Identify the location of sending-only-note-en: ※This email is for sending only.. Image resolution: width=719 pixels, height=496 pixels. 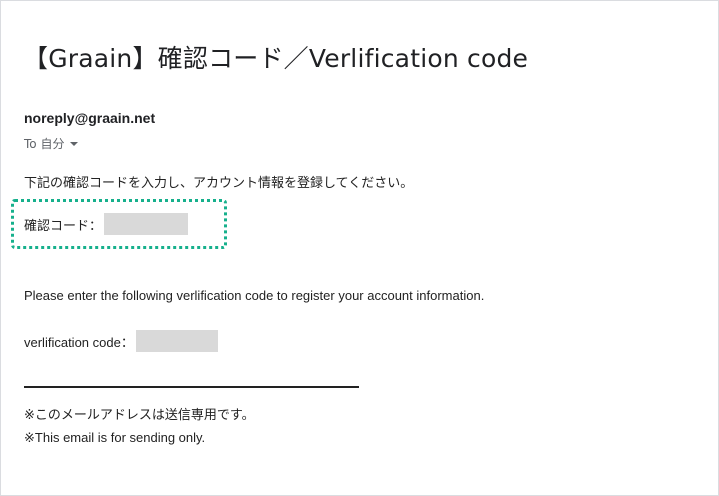
(115, 437).